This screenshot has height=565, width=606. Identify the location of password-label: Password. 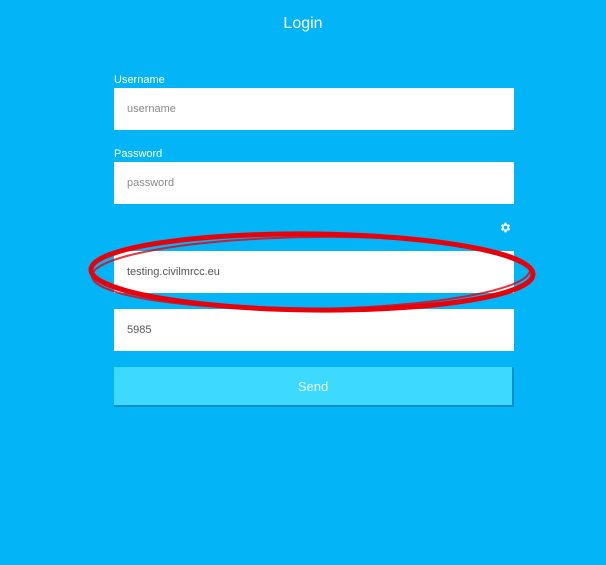
(138, 154).